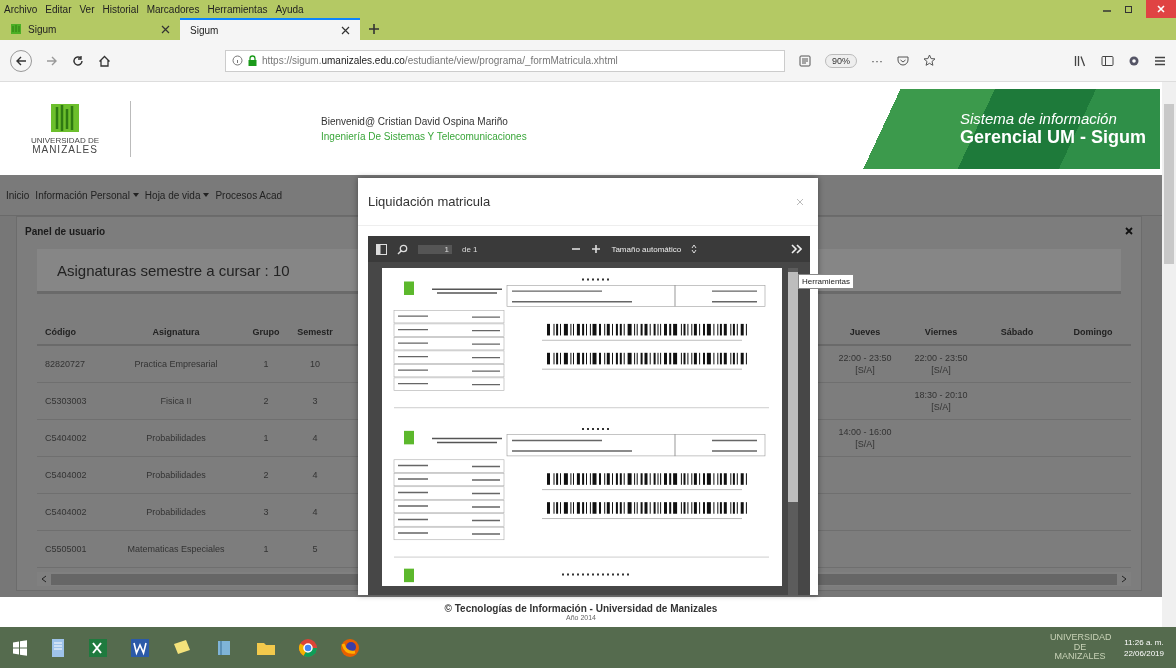 Image resolution: width=1176 pixels, height=668 pixels. I want to click on chrome-icon, so click(308, 647).